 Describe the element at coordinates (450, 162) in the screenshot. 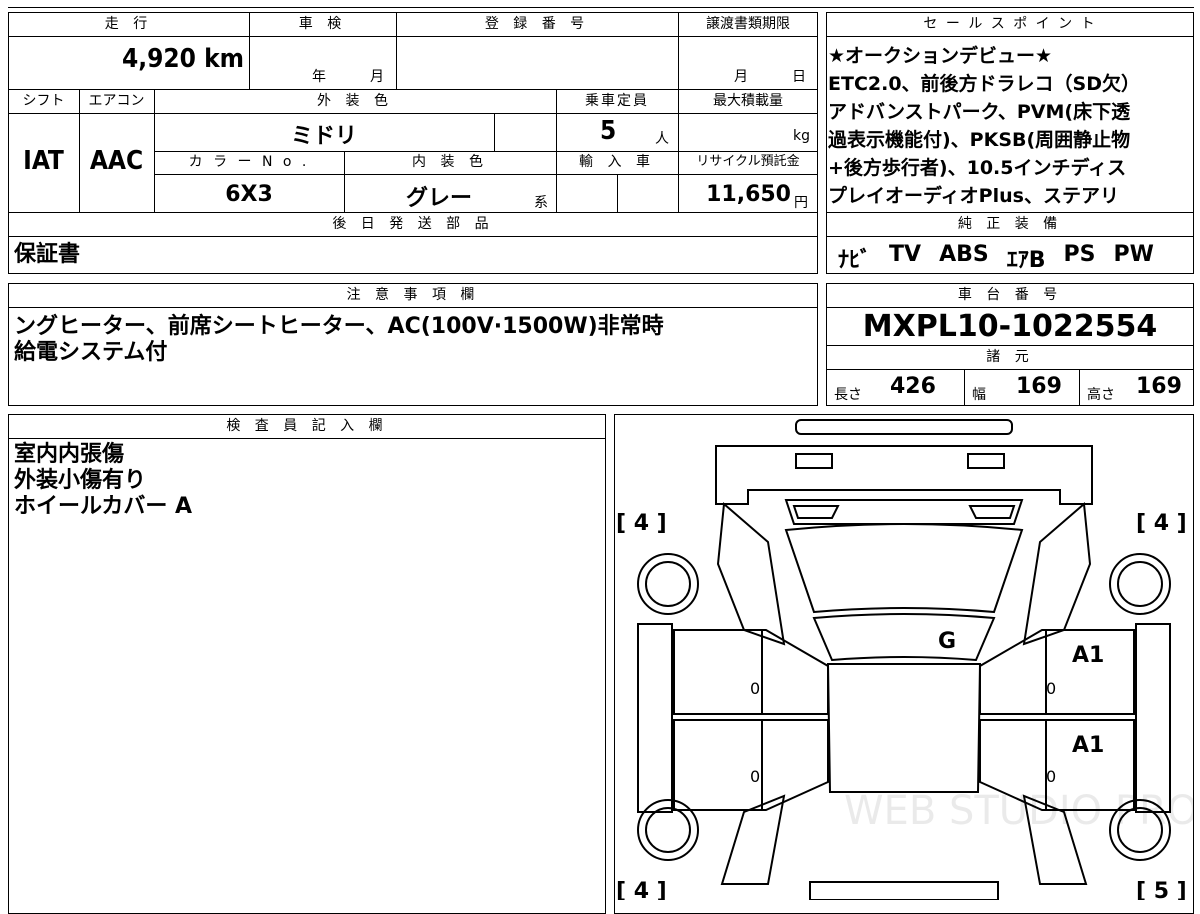

I see `label-interior-color: 内 装 色` at that location.